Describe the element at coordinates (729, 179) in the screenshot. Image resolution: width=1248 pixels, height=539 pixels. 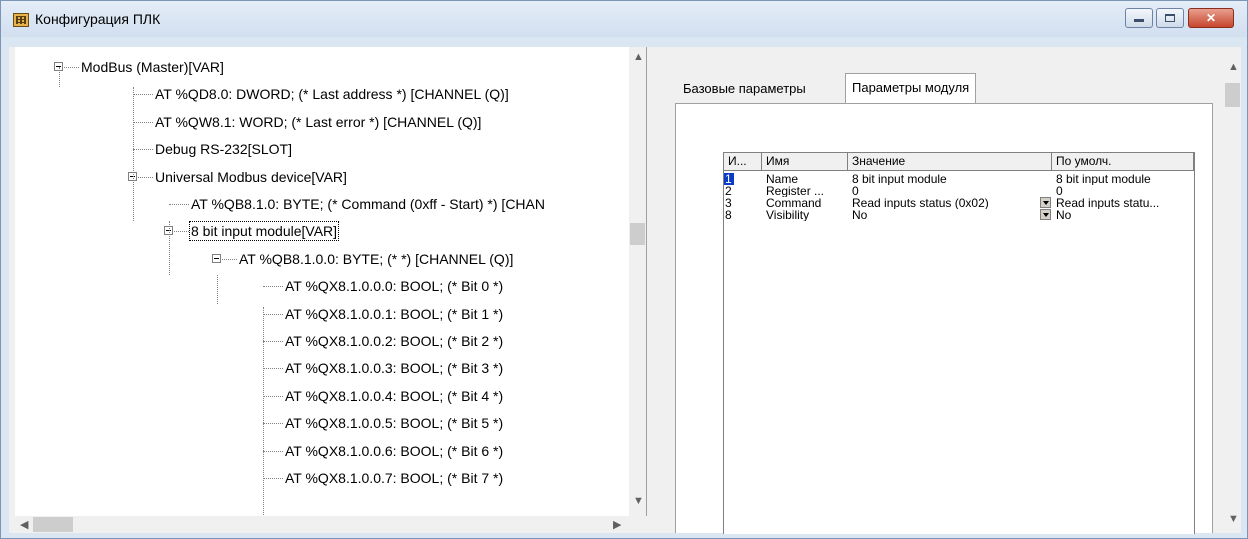
I see `cell-index: 1` at that location.